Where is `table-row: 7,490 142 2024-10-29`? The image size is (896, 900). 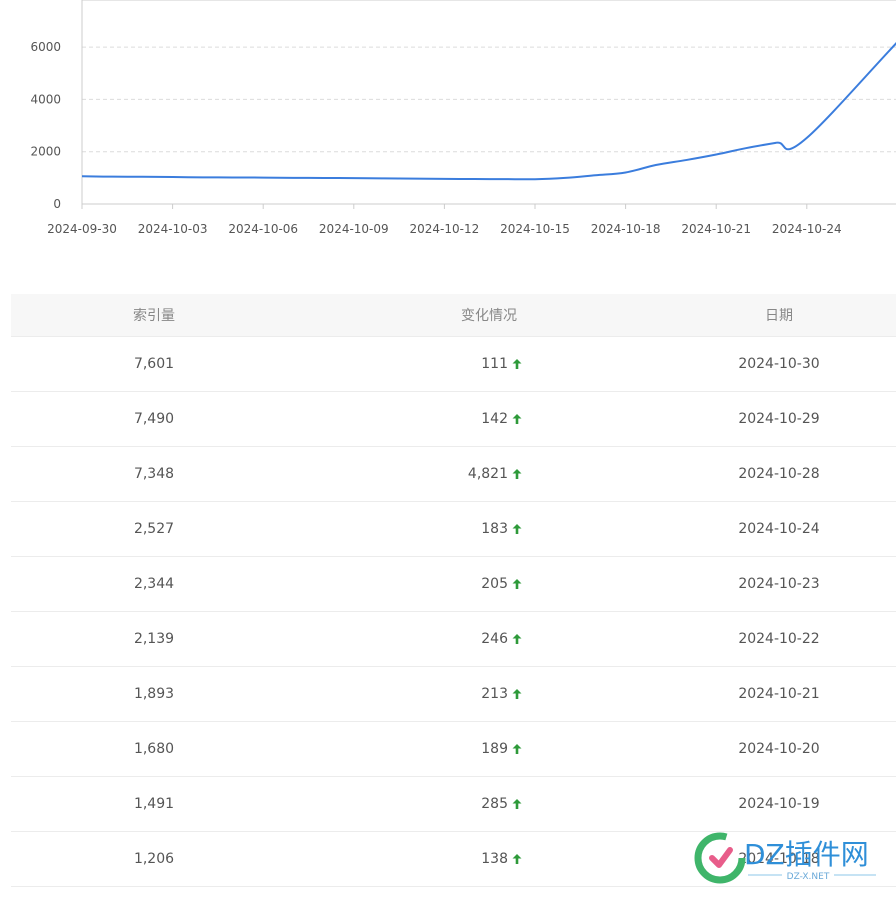 table-row: 7,490 142 2024-10-29 is located at coordinates (453, 419).